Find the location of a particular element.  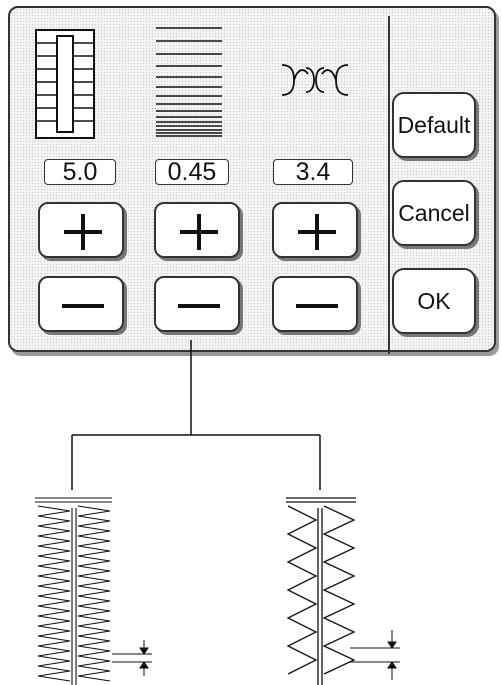

dense-spacing-marker is located at coordinates (132, 658).